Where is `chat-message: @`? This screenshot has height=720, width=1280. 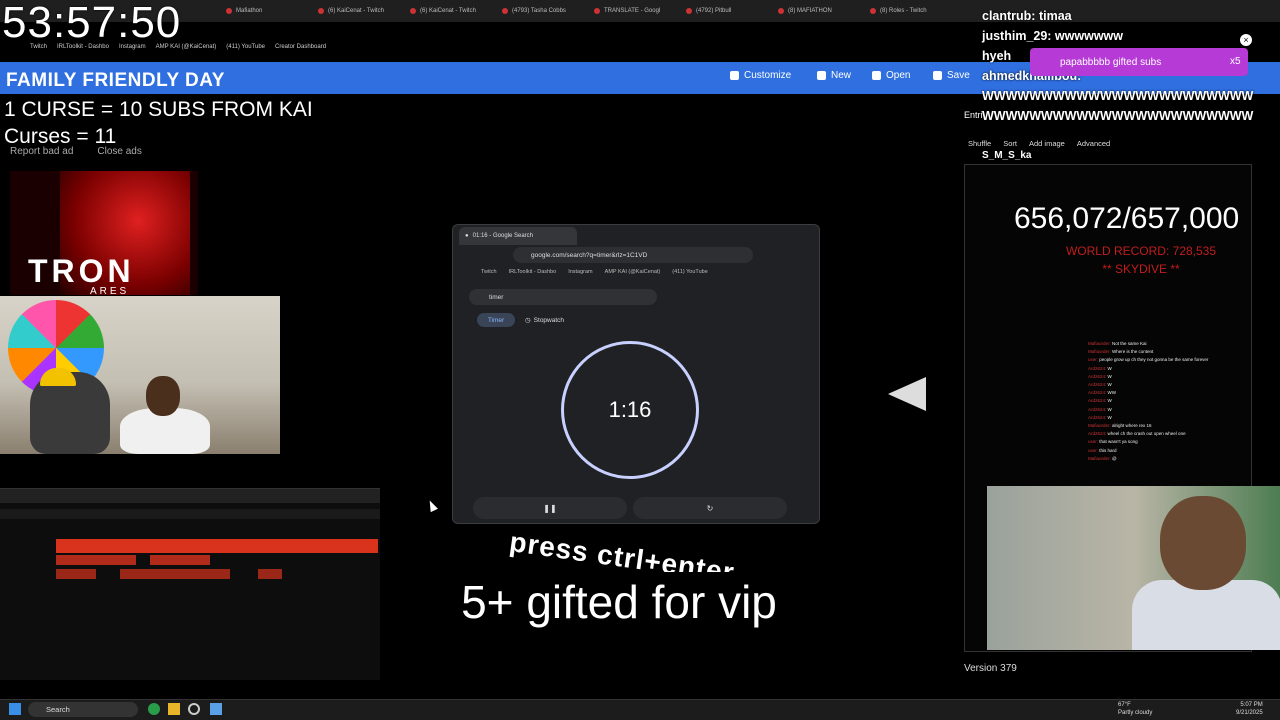
chat-message: @ is located at coordinates (1114, 458).